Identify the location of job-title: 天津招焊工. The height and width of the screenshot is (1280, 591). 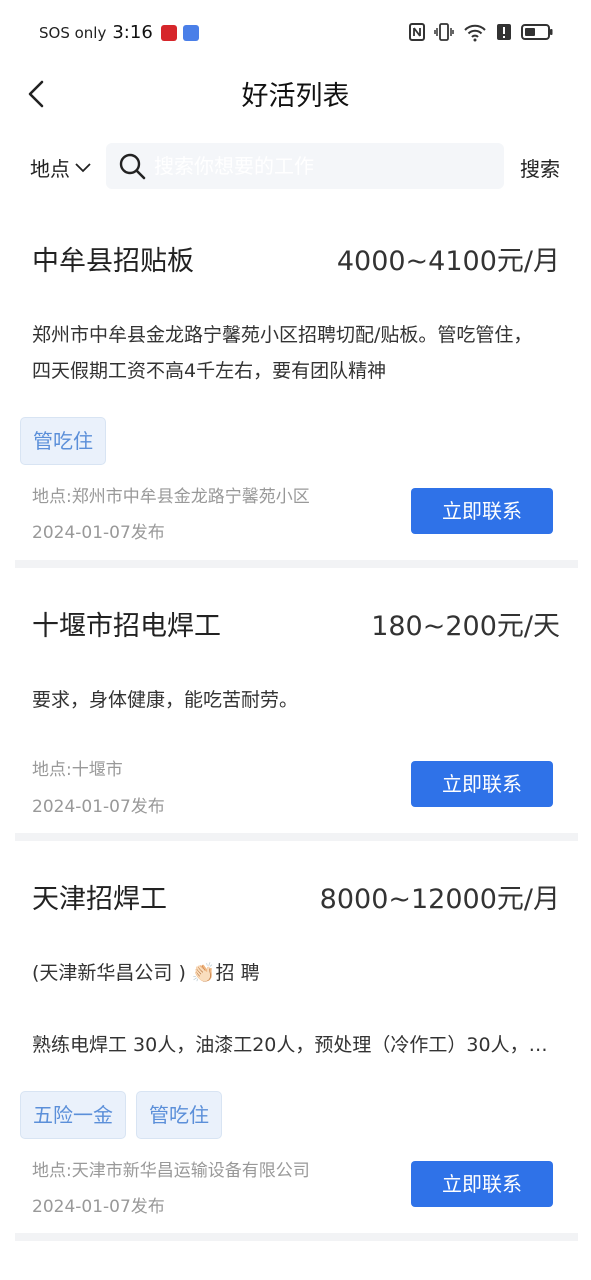
(99, 899).